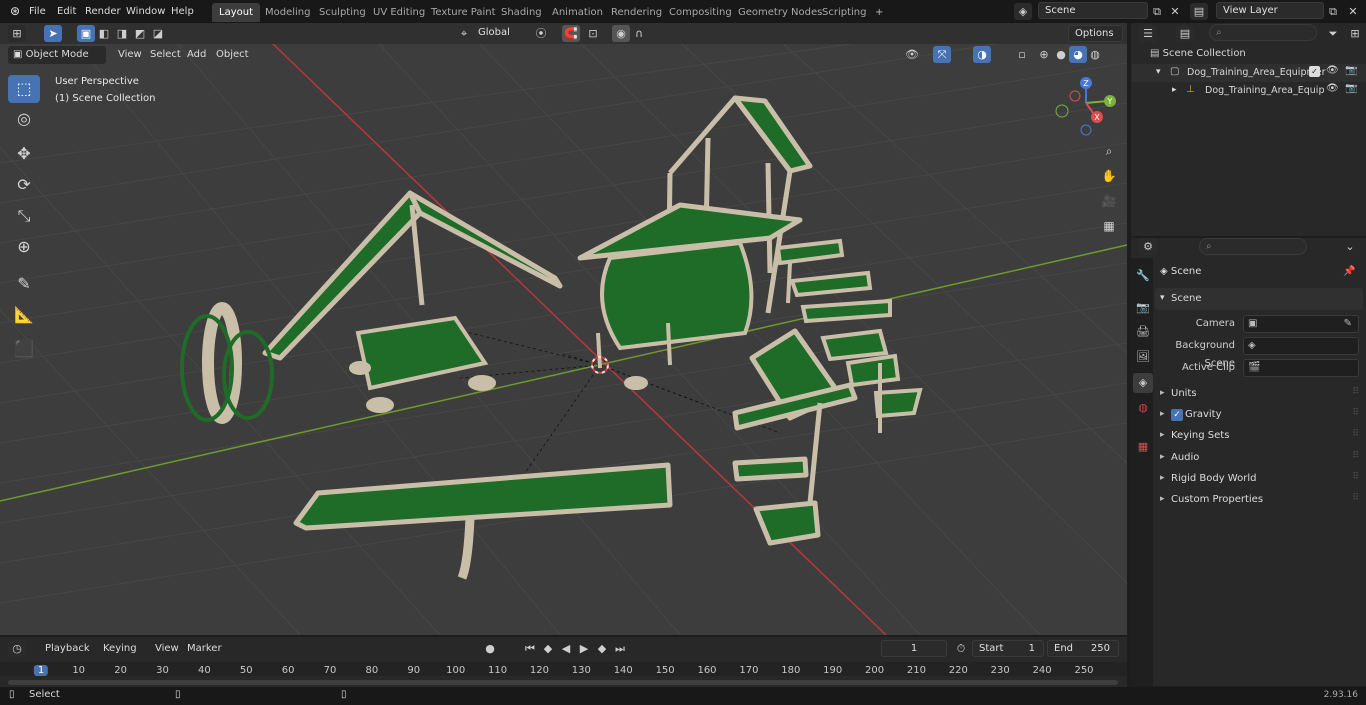 The height and width of the screenshot is (705, 1366). I want to click on select-mode-subtract-icon: ◨, so click(122, 33).